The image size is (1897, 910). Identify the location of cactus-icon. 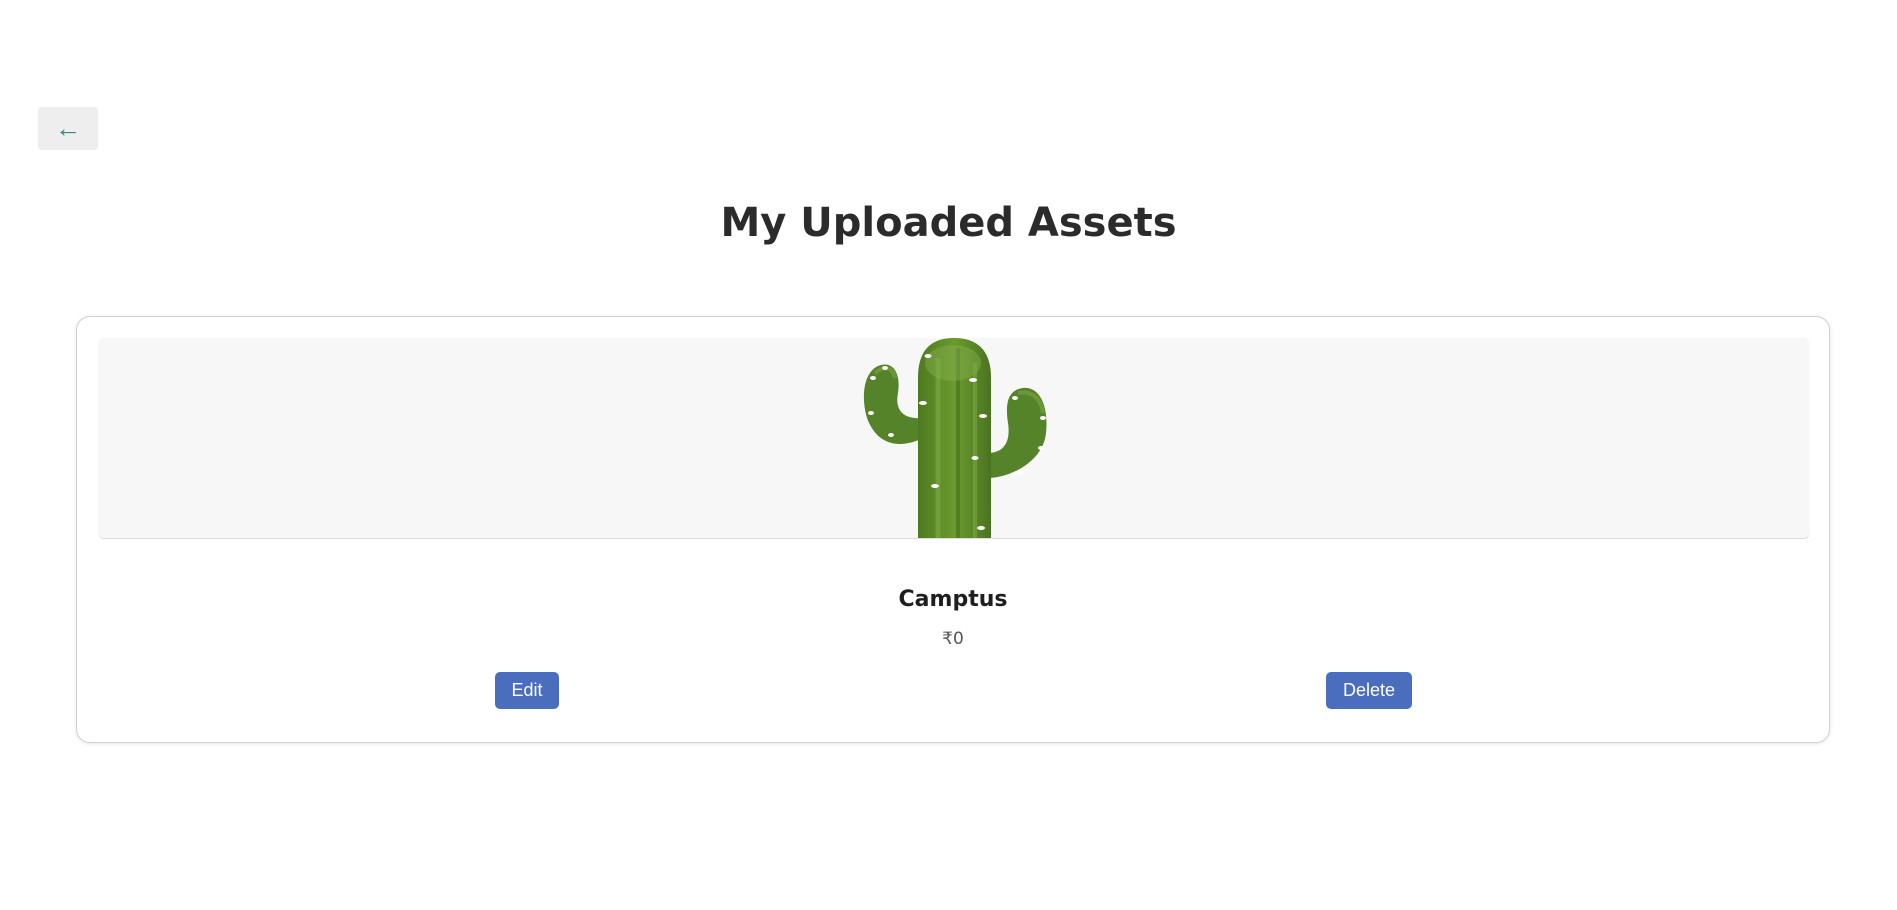
(955, 438).